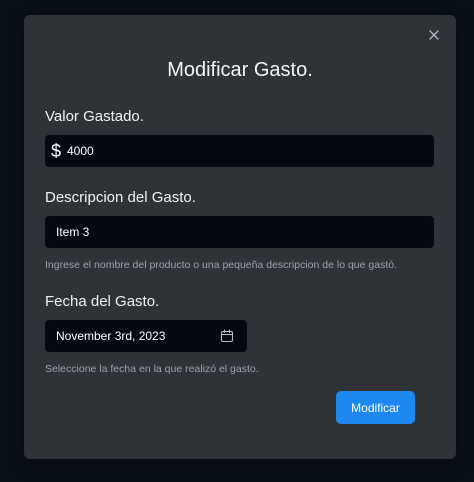 The height and width of the screenshot is (482, 474). Describe the element at coordinates (111, 336) in the screenshot. I see `date-value: November 3rd, 2023` at that location.